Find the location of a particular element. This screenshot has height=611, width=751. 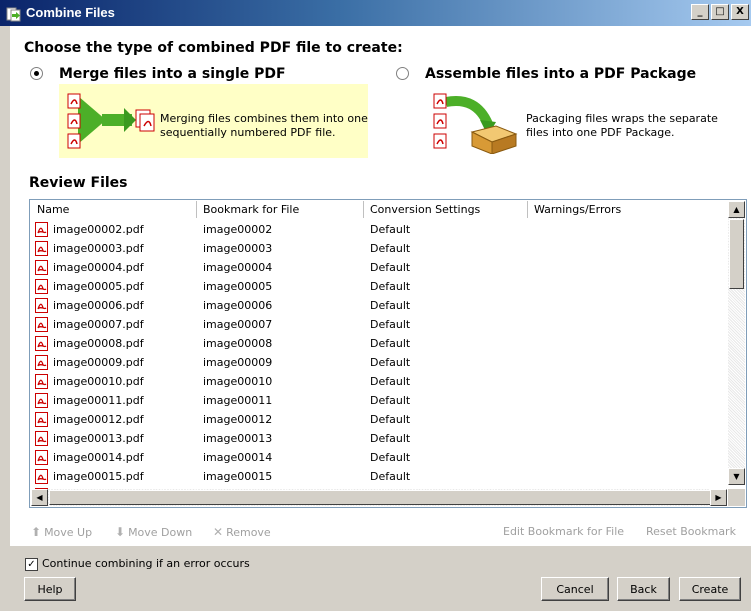

file-name: image00004.pdf is located at coordinates (98, 267).